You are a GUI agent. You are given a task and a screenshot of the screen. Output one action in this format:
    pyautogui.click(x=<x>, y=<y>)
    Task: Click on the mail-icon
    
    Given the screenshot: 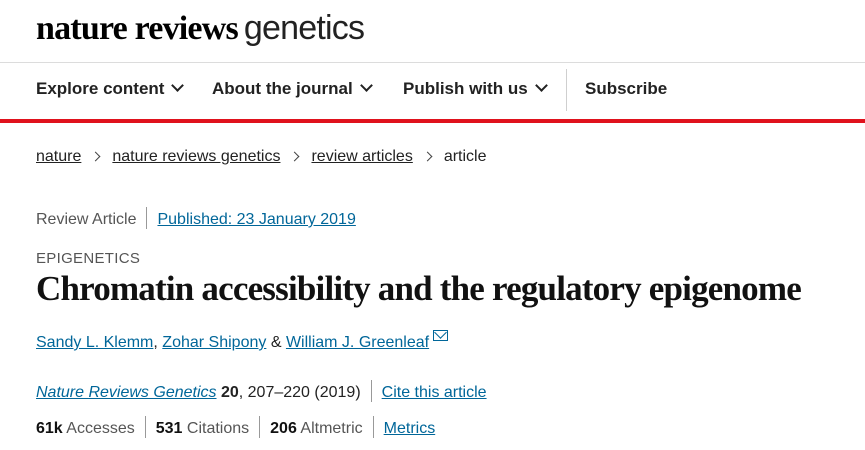 What is the action you would take?
    pyautogui.click(x=441, y=335)
    